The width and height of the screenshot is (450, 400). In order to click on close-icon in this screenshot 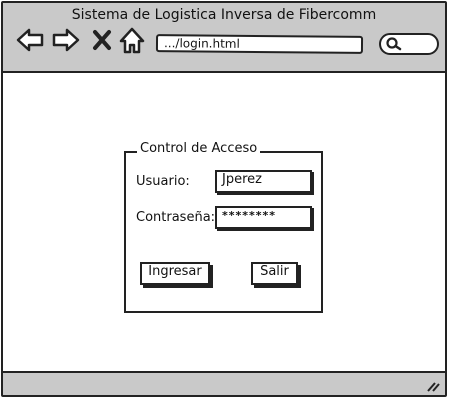, I will do `click(102, 40)`.